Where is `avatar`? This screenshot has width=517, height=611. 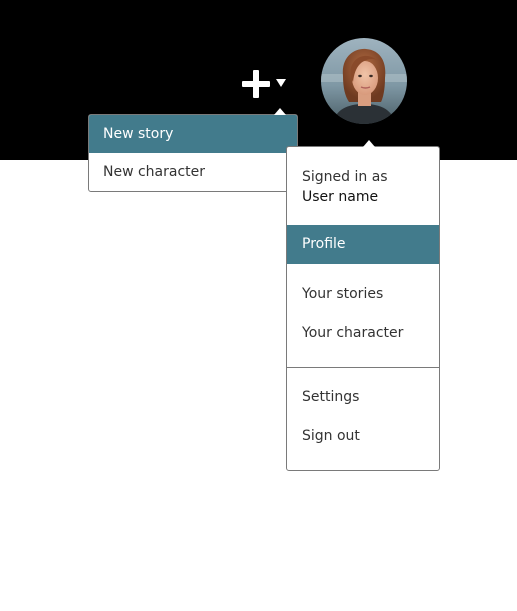 avatar is located at coordinates (364, 81).